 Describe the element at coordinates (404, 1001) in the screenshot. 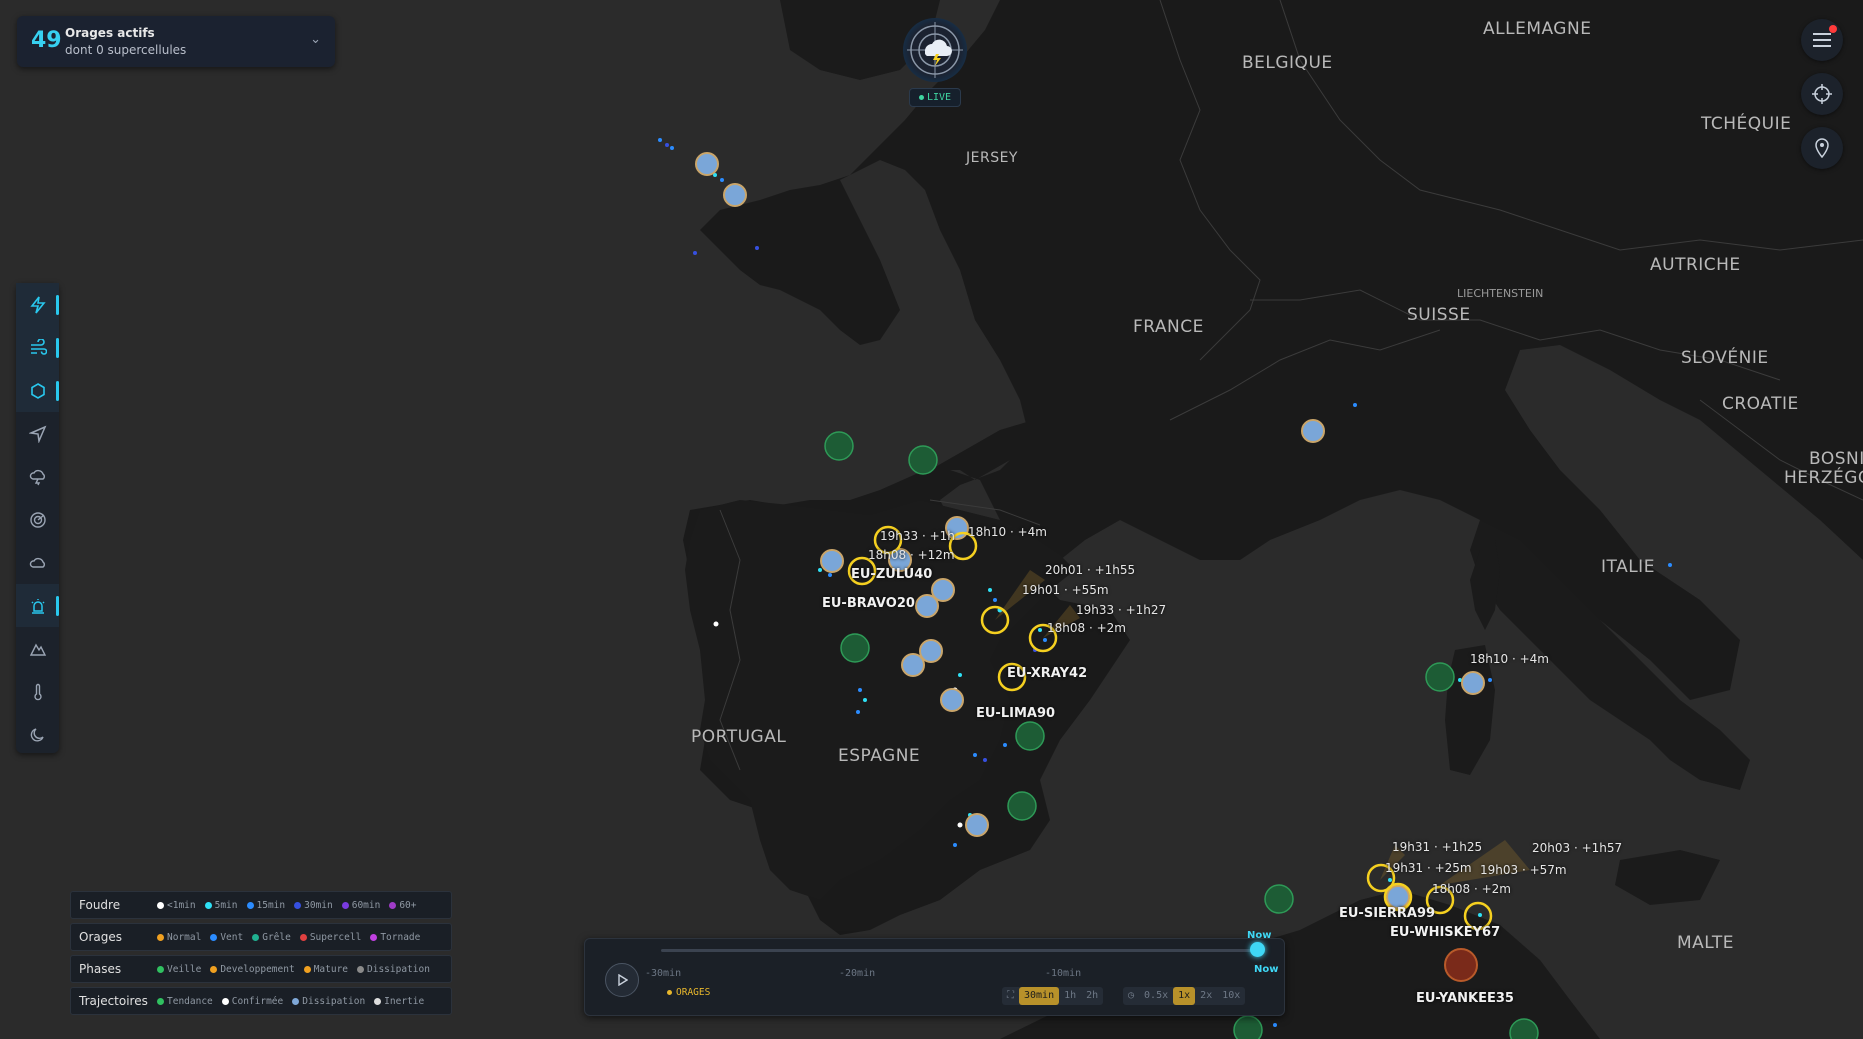

I see `legend-item-label: Inertie` at that location.